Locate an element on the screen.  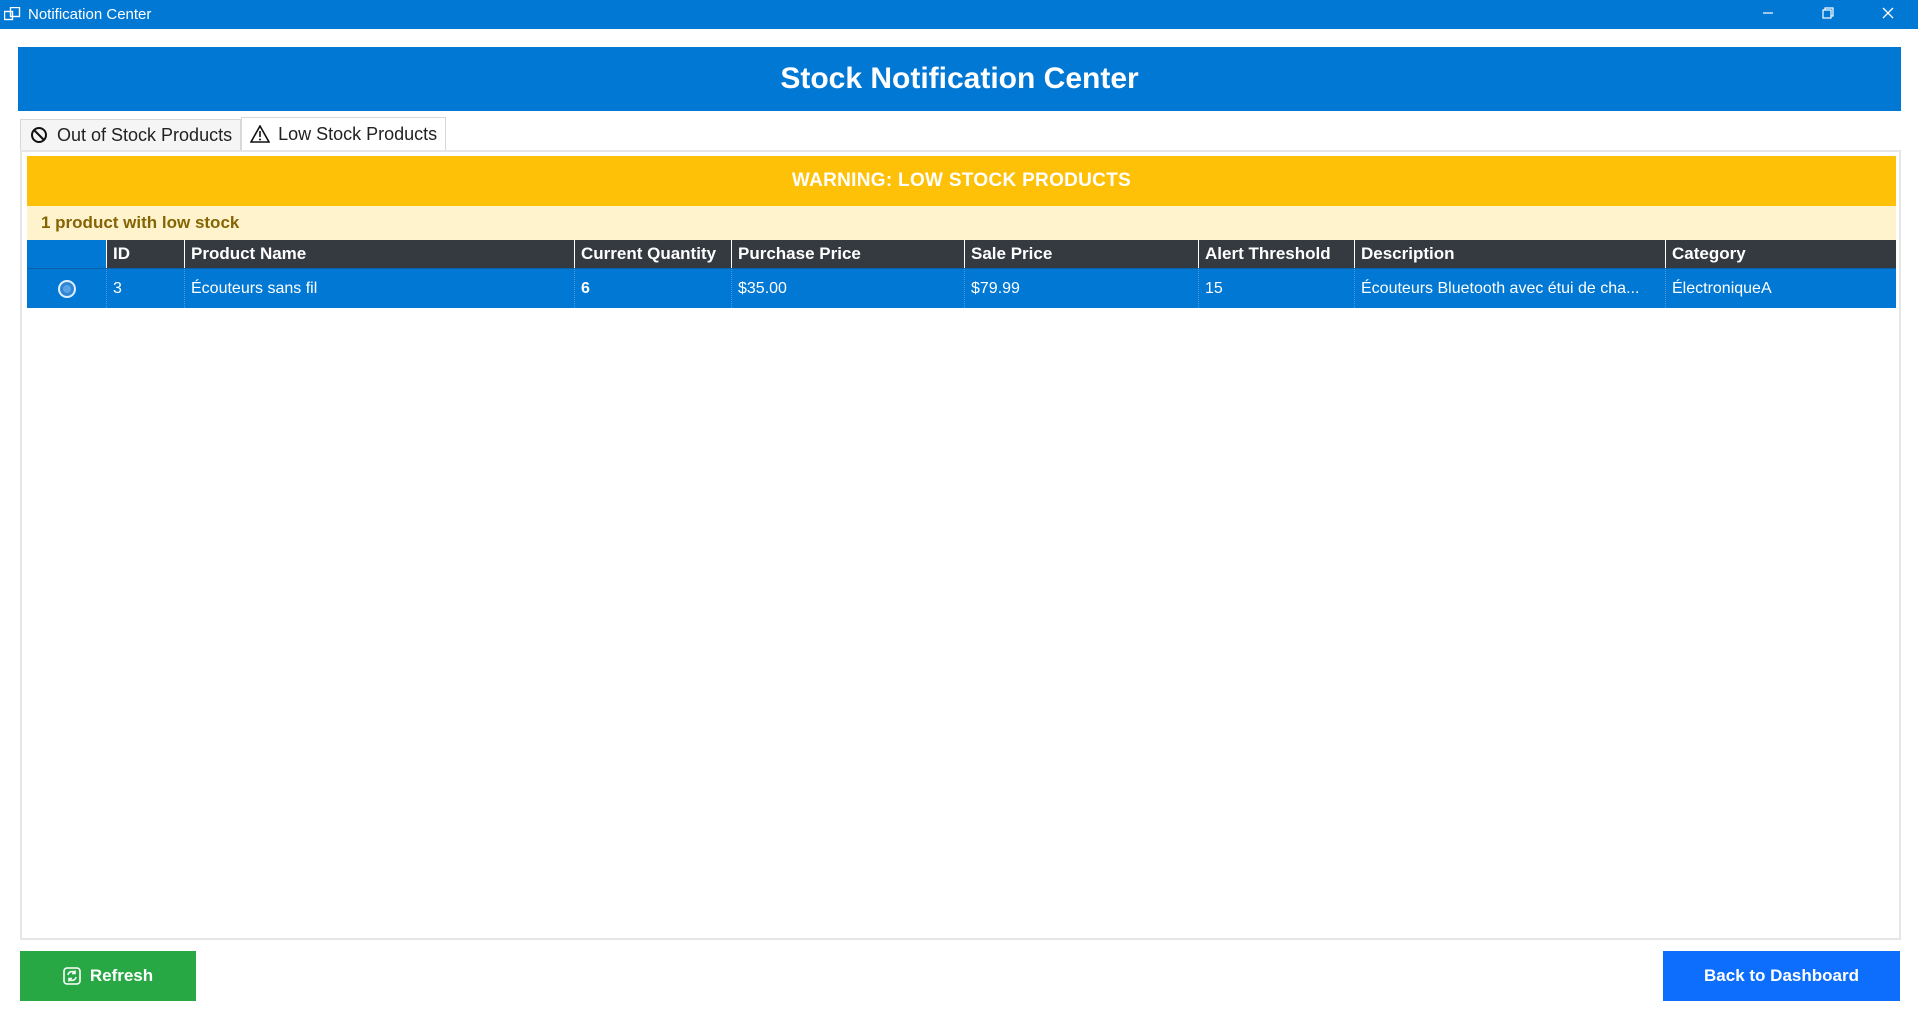
warning-icon is located at coordinates (260, 134).